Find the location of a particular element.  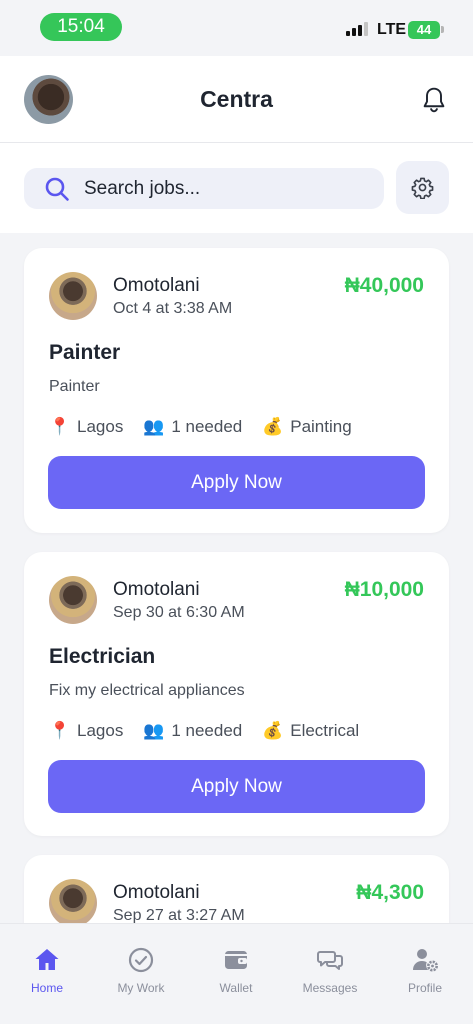

search-input is located at coordinates (229, 188).